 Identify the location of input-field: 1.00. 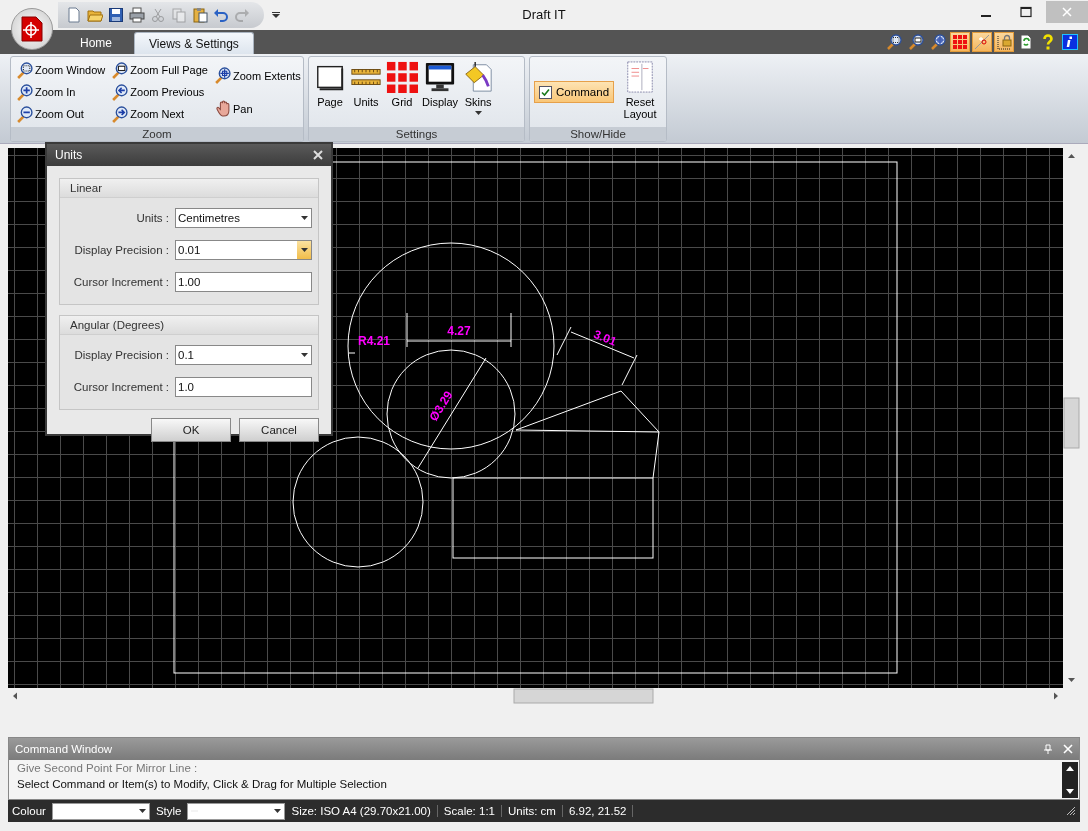
(243, 282).